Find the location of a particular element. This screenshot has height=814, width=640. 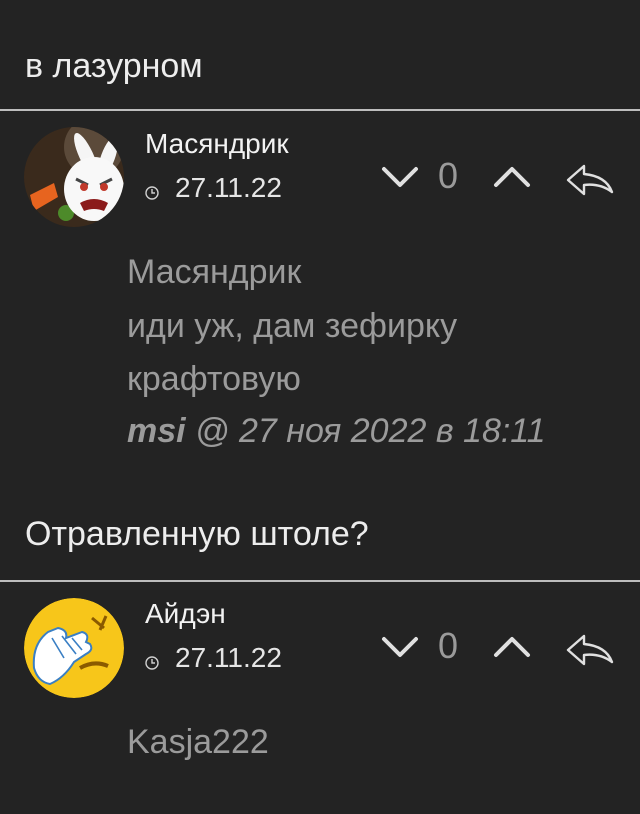

facepalm-emoji-avatar-icon is located at coordinates (74, 648).